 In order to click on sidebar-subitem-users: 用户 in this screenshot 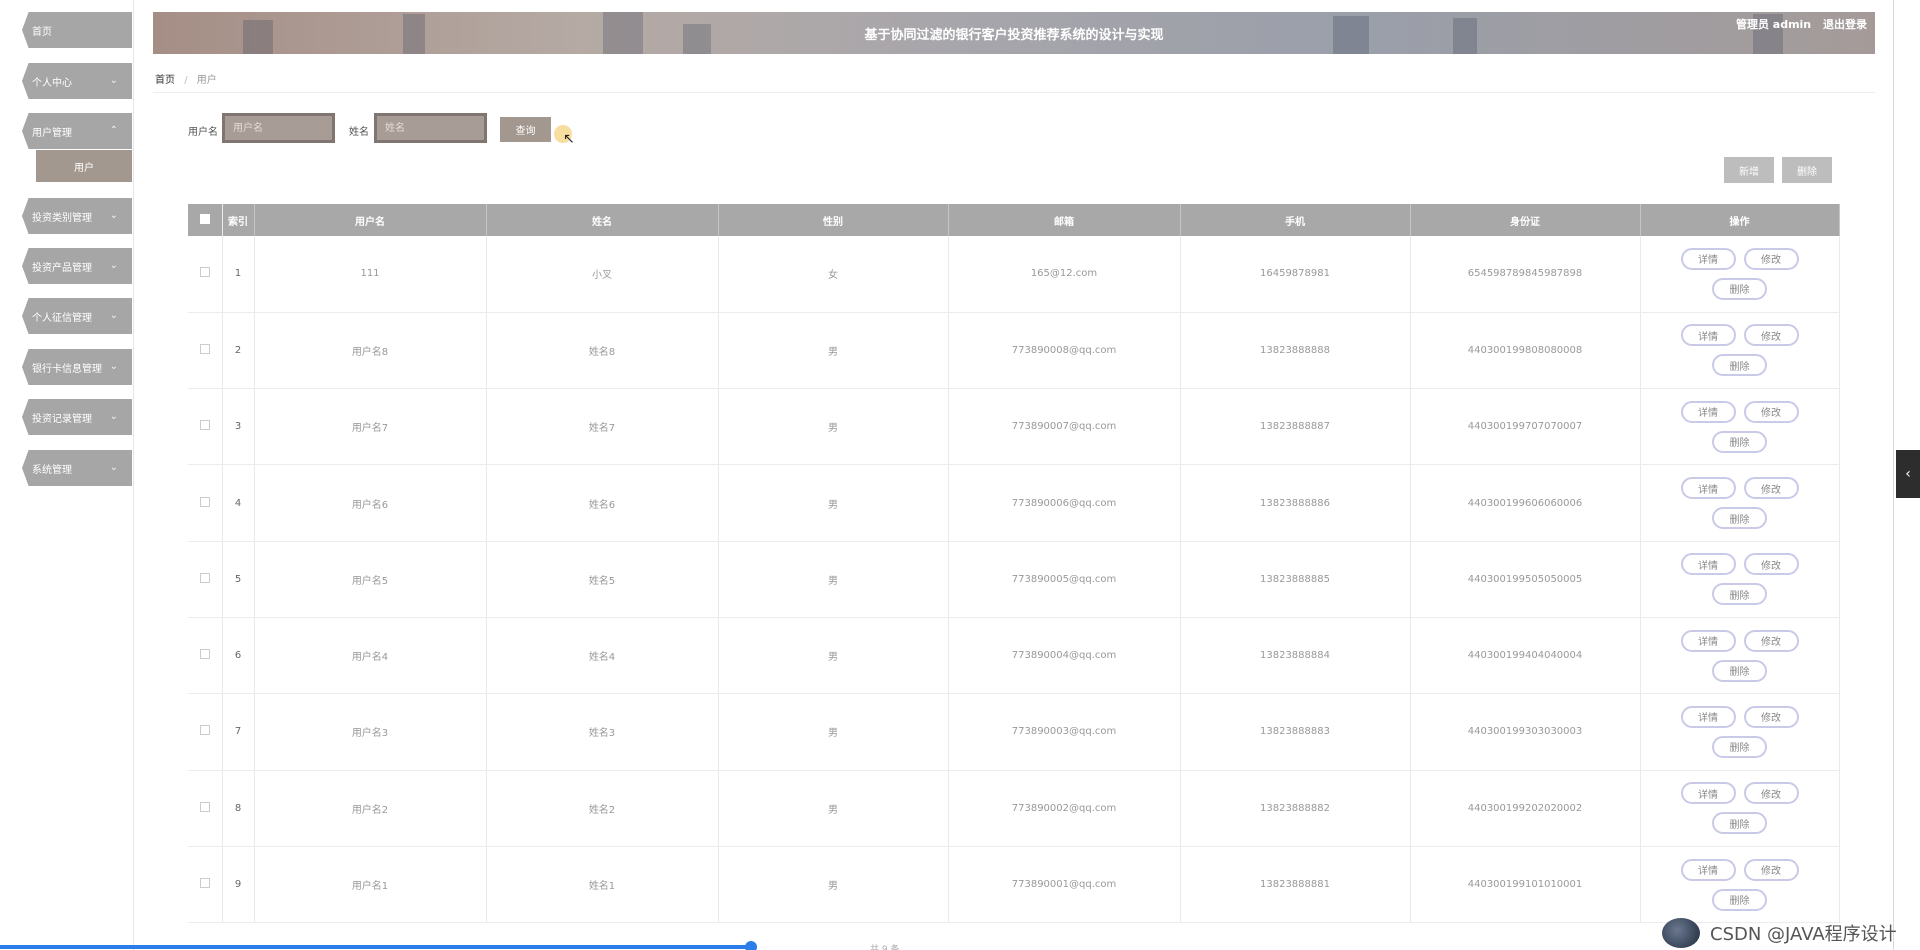, I will do `click(84, 166)`.